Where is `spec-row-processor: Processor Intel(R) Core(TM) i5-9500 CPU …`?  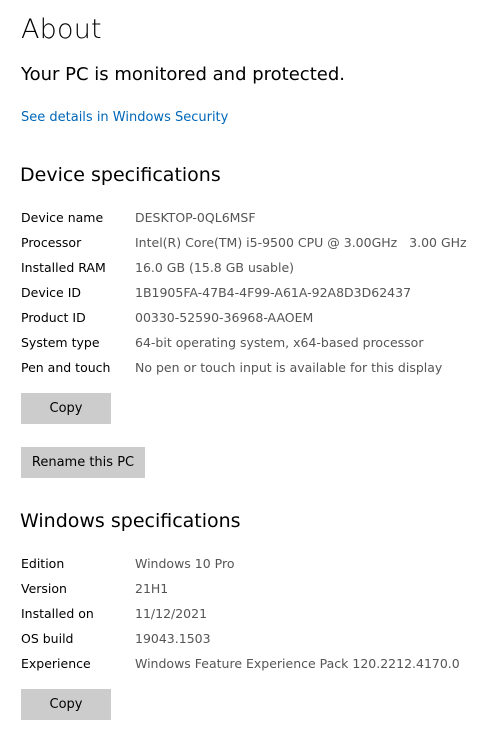
spec-row-processor: Processor Intel(R) Core(TM) i5-9500 CPU … is located at coordinates (246, 245).